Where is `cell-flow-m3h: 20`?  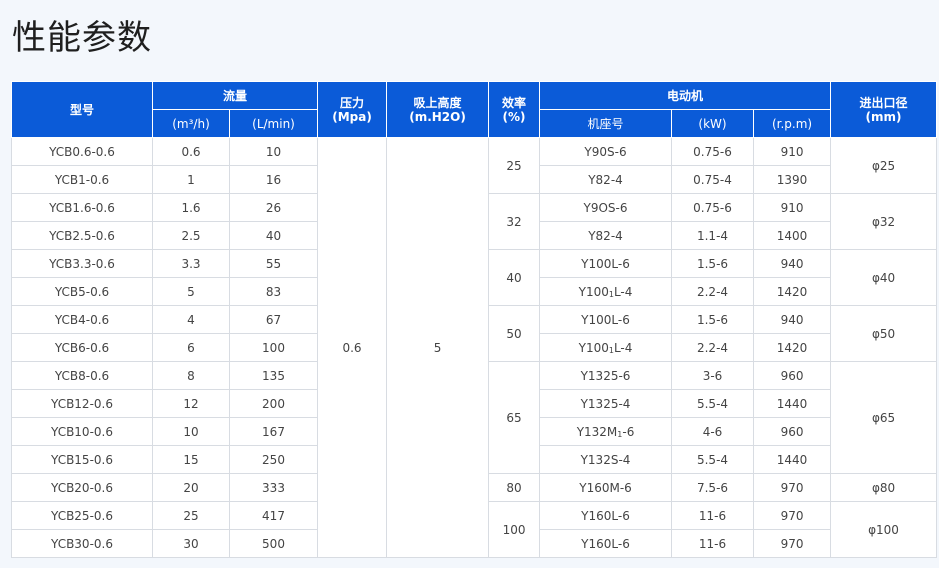
cell-flow-m3h: 20 is located at coordinates (191, 487).